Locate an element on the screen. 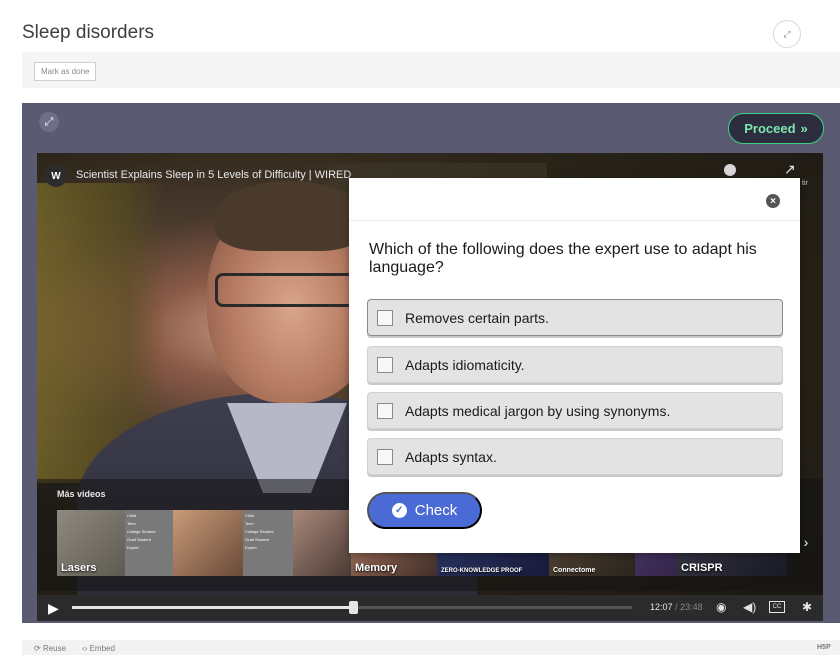  embed-link: ‹› Embed is located at coordinates (98, 648).